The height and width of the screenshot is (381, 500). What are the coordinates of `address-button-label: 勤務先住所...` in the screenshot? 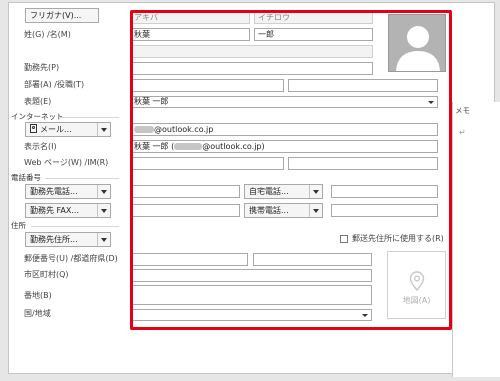 It's located at (54, 239).